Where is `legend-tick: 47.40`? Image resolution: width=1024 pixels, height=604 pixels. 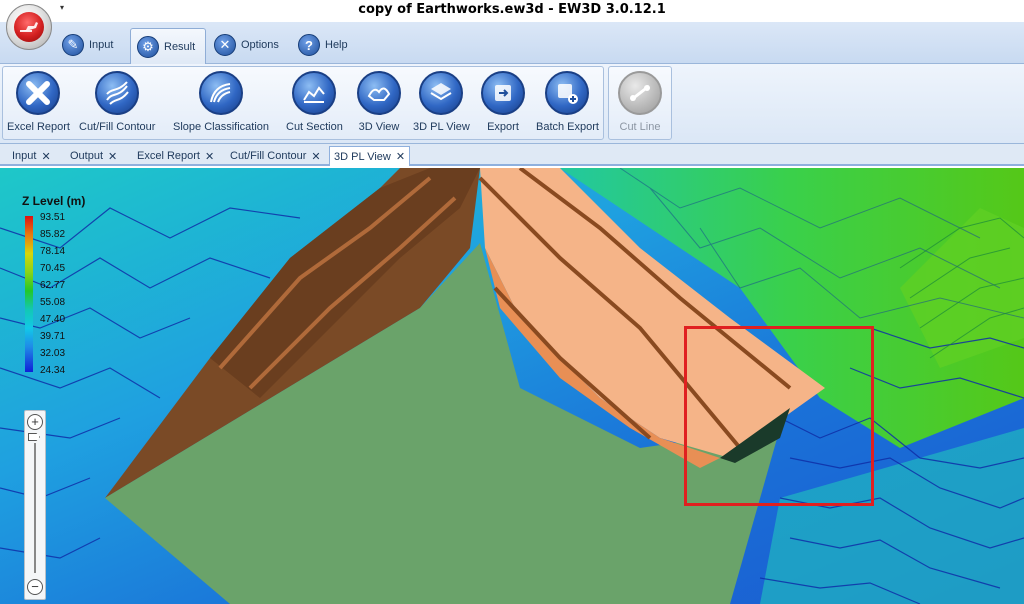
legend-tick: 47.40 is located at coordinates (53, 319).